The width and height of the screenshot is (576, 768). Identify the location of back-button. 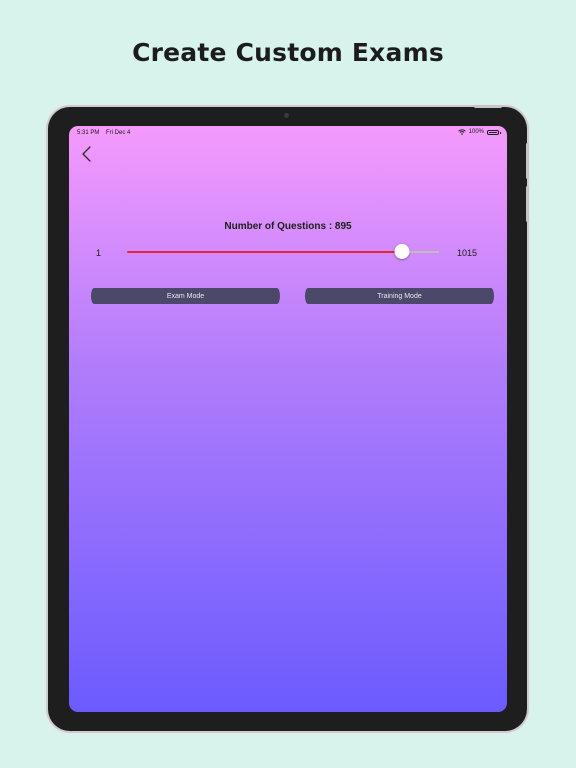
(89, 154).